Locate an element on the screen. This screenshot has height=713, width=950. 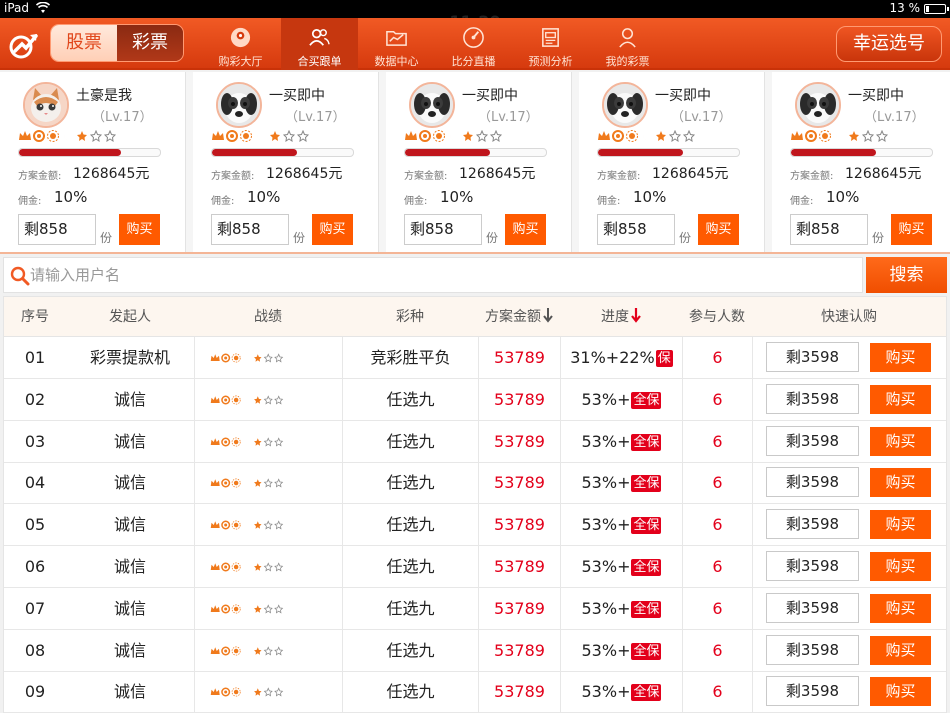
row-progress: 53%+ 全保 is located at coordinates (621, 441).